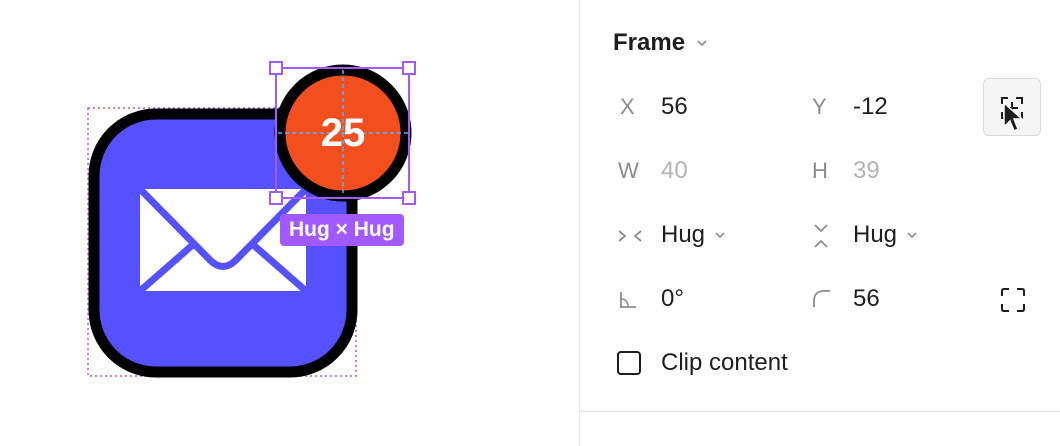  Describe the element at coordinates (674, 107) in the screenshot. I see `x-input: 56` at that location.